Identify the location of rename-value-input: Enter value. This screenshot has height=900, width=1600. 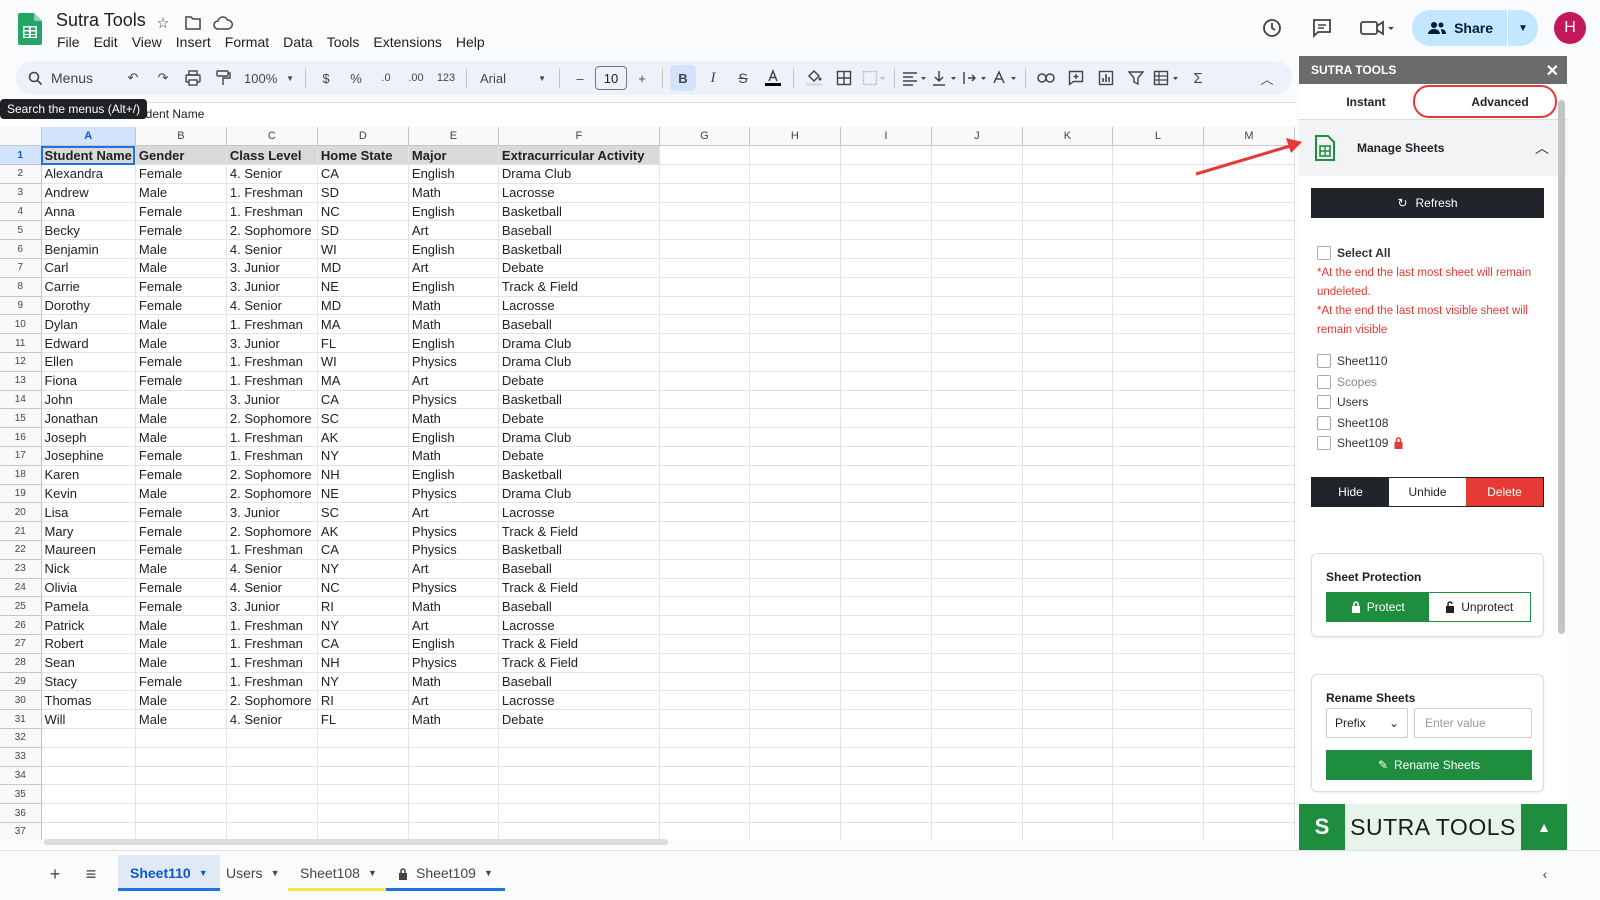
(1473, 723).